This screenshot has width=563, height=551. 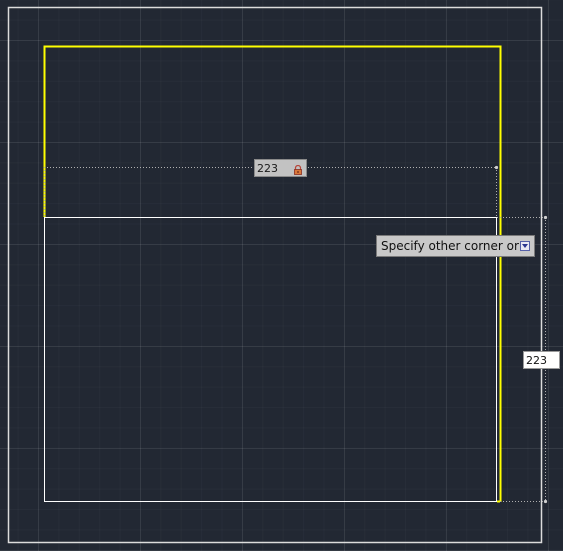 What do you see at coordinates (267, 168) in the screenshot?
I see `width-dimension-value: 223` at bounding box center [267, 168].